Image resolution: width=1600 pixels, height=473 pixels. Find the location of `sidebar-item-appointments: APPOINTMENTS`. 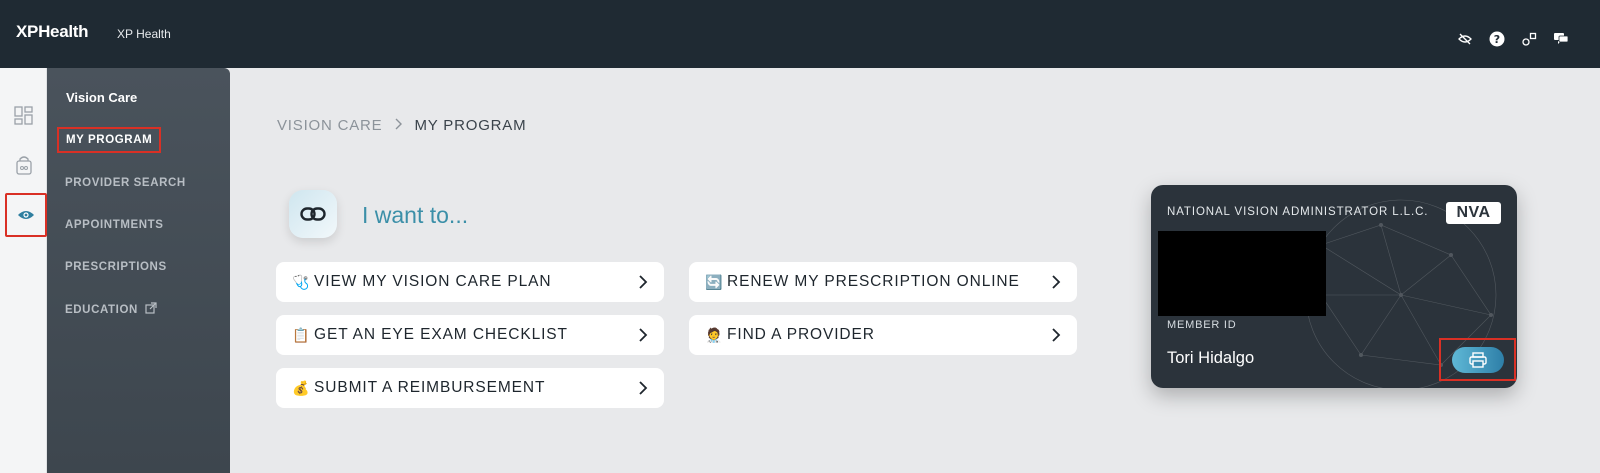

sidebar-item-appointments: APPOINTMENTS is located at coordinates (114, 225).